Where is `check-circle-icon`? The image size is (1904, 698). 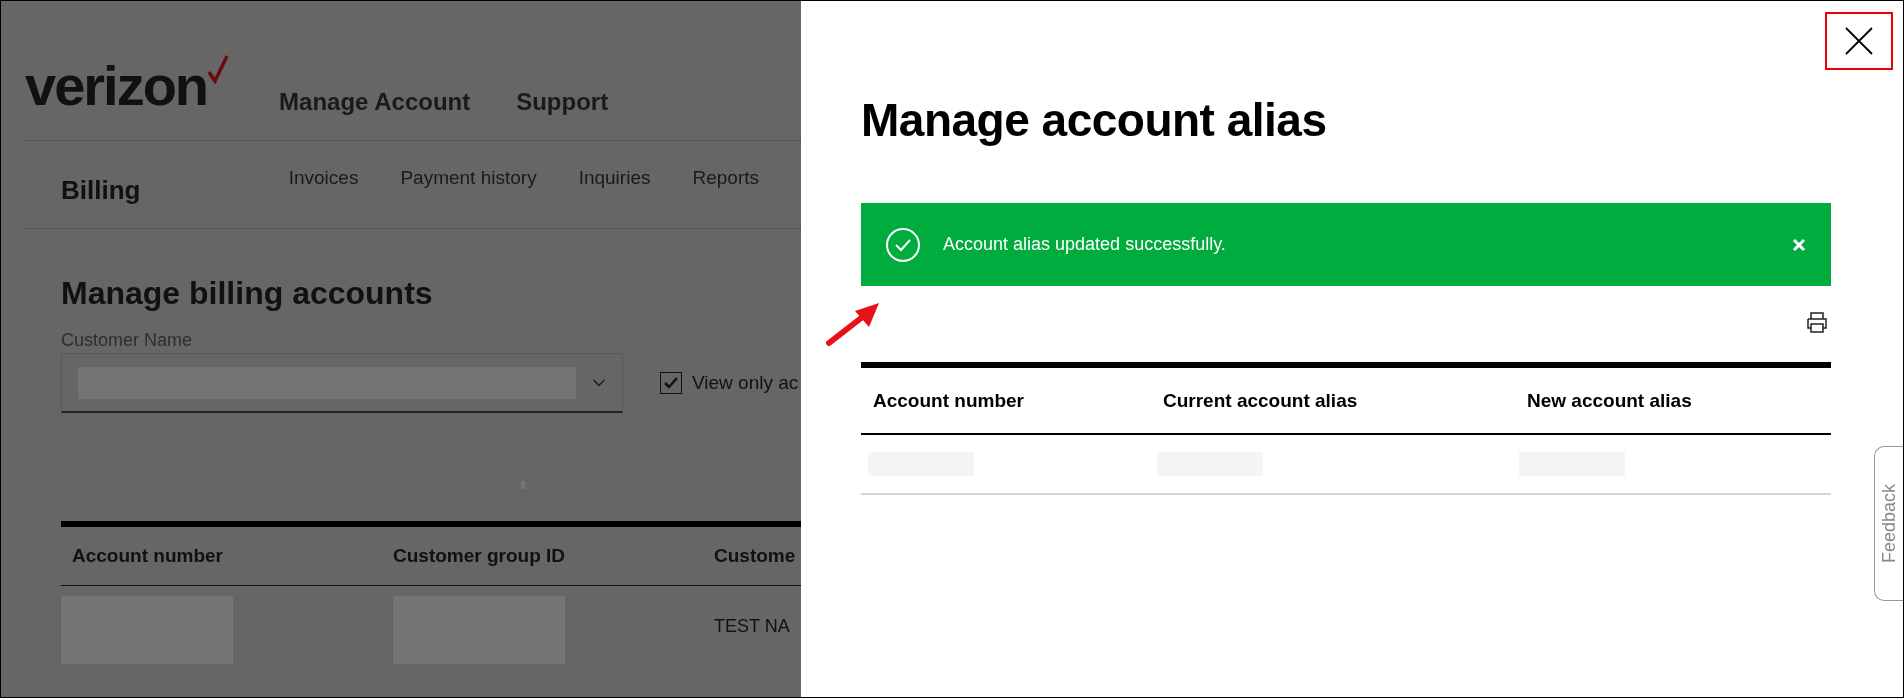 check-circle-icon is located at coordinates (903, 244).